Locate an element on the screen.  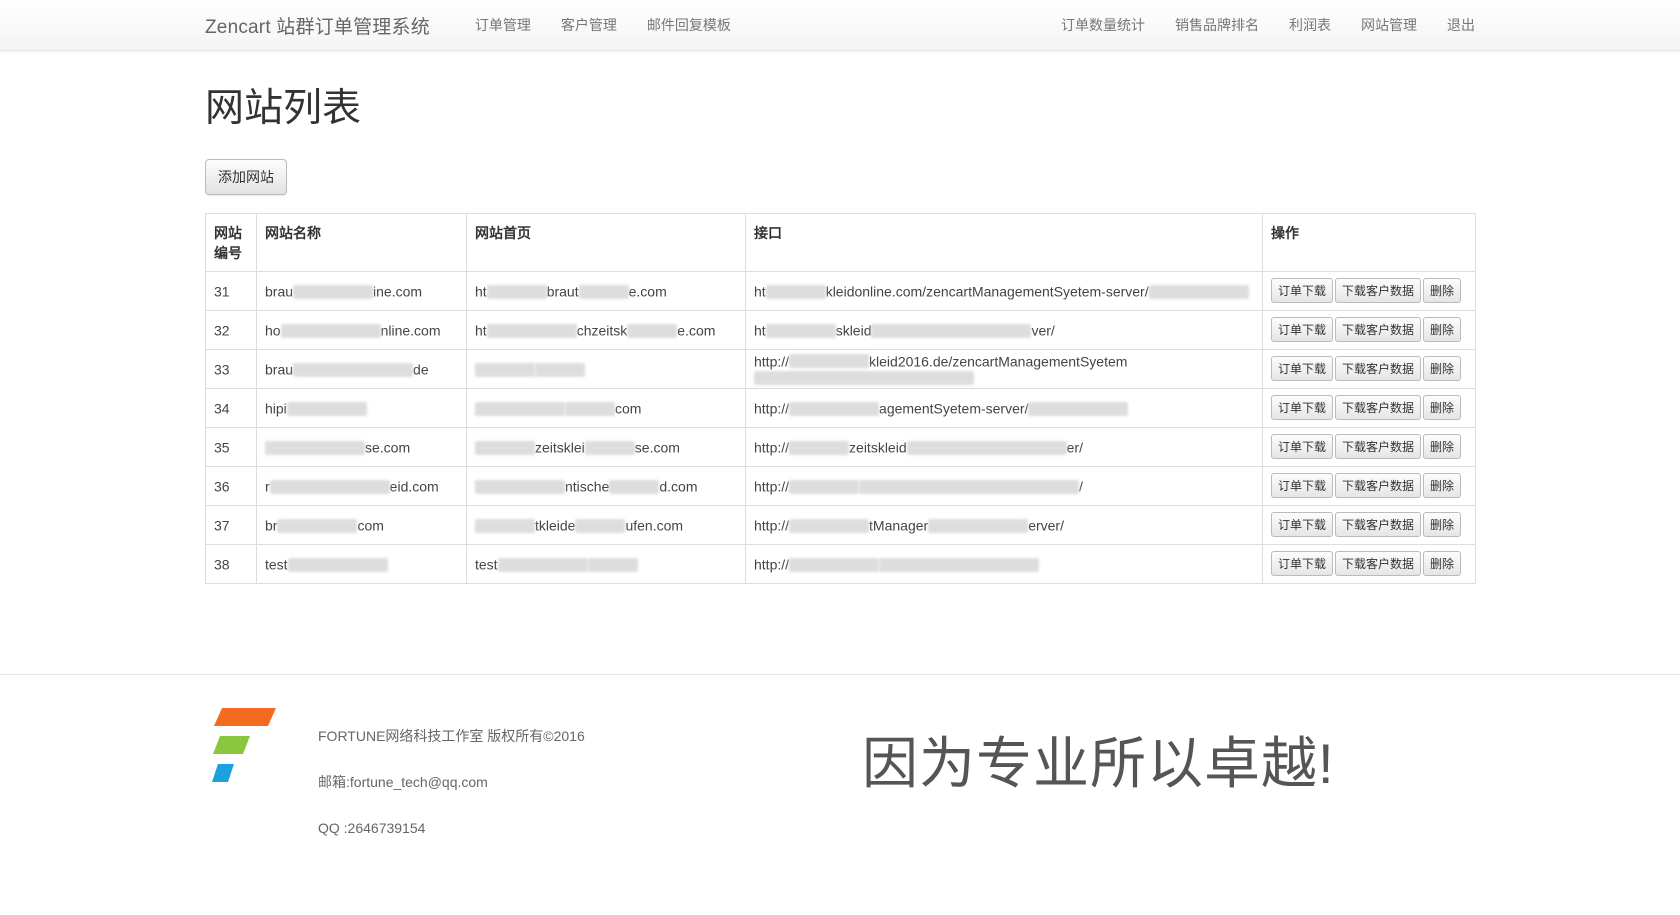
cell-site-home-text: e.com is located at coordinates (696, 330).